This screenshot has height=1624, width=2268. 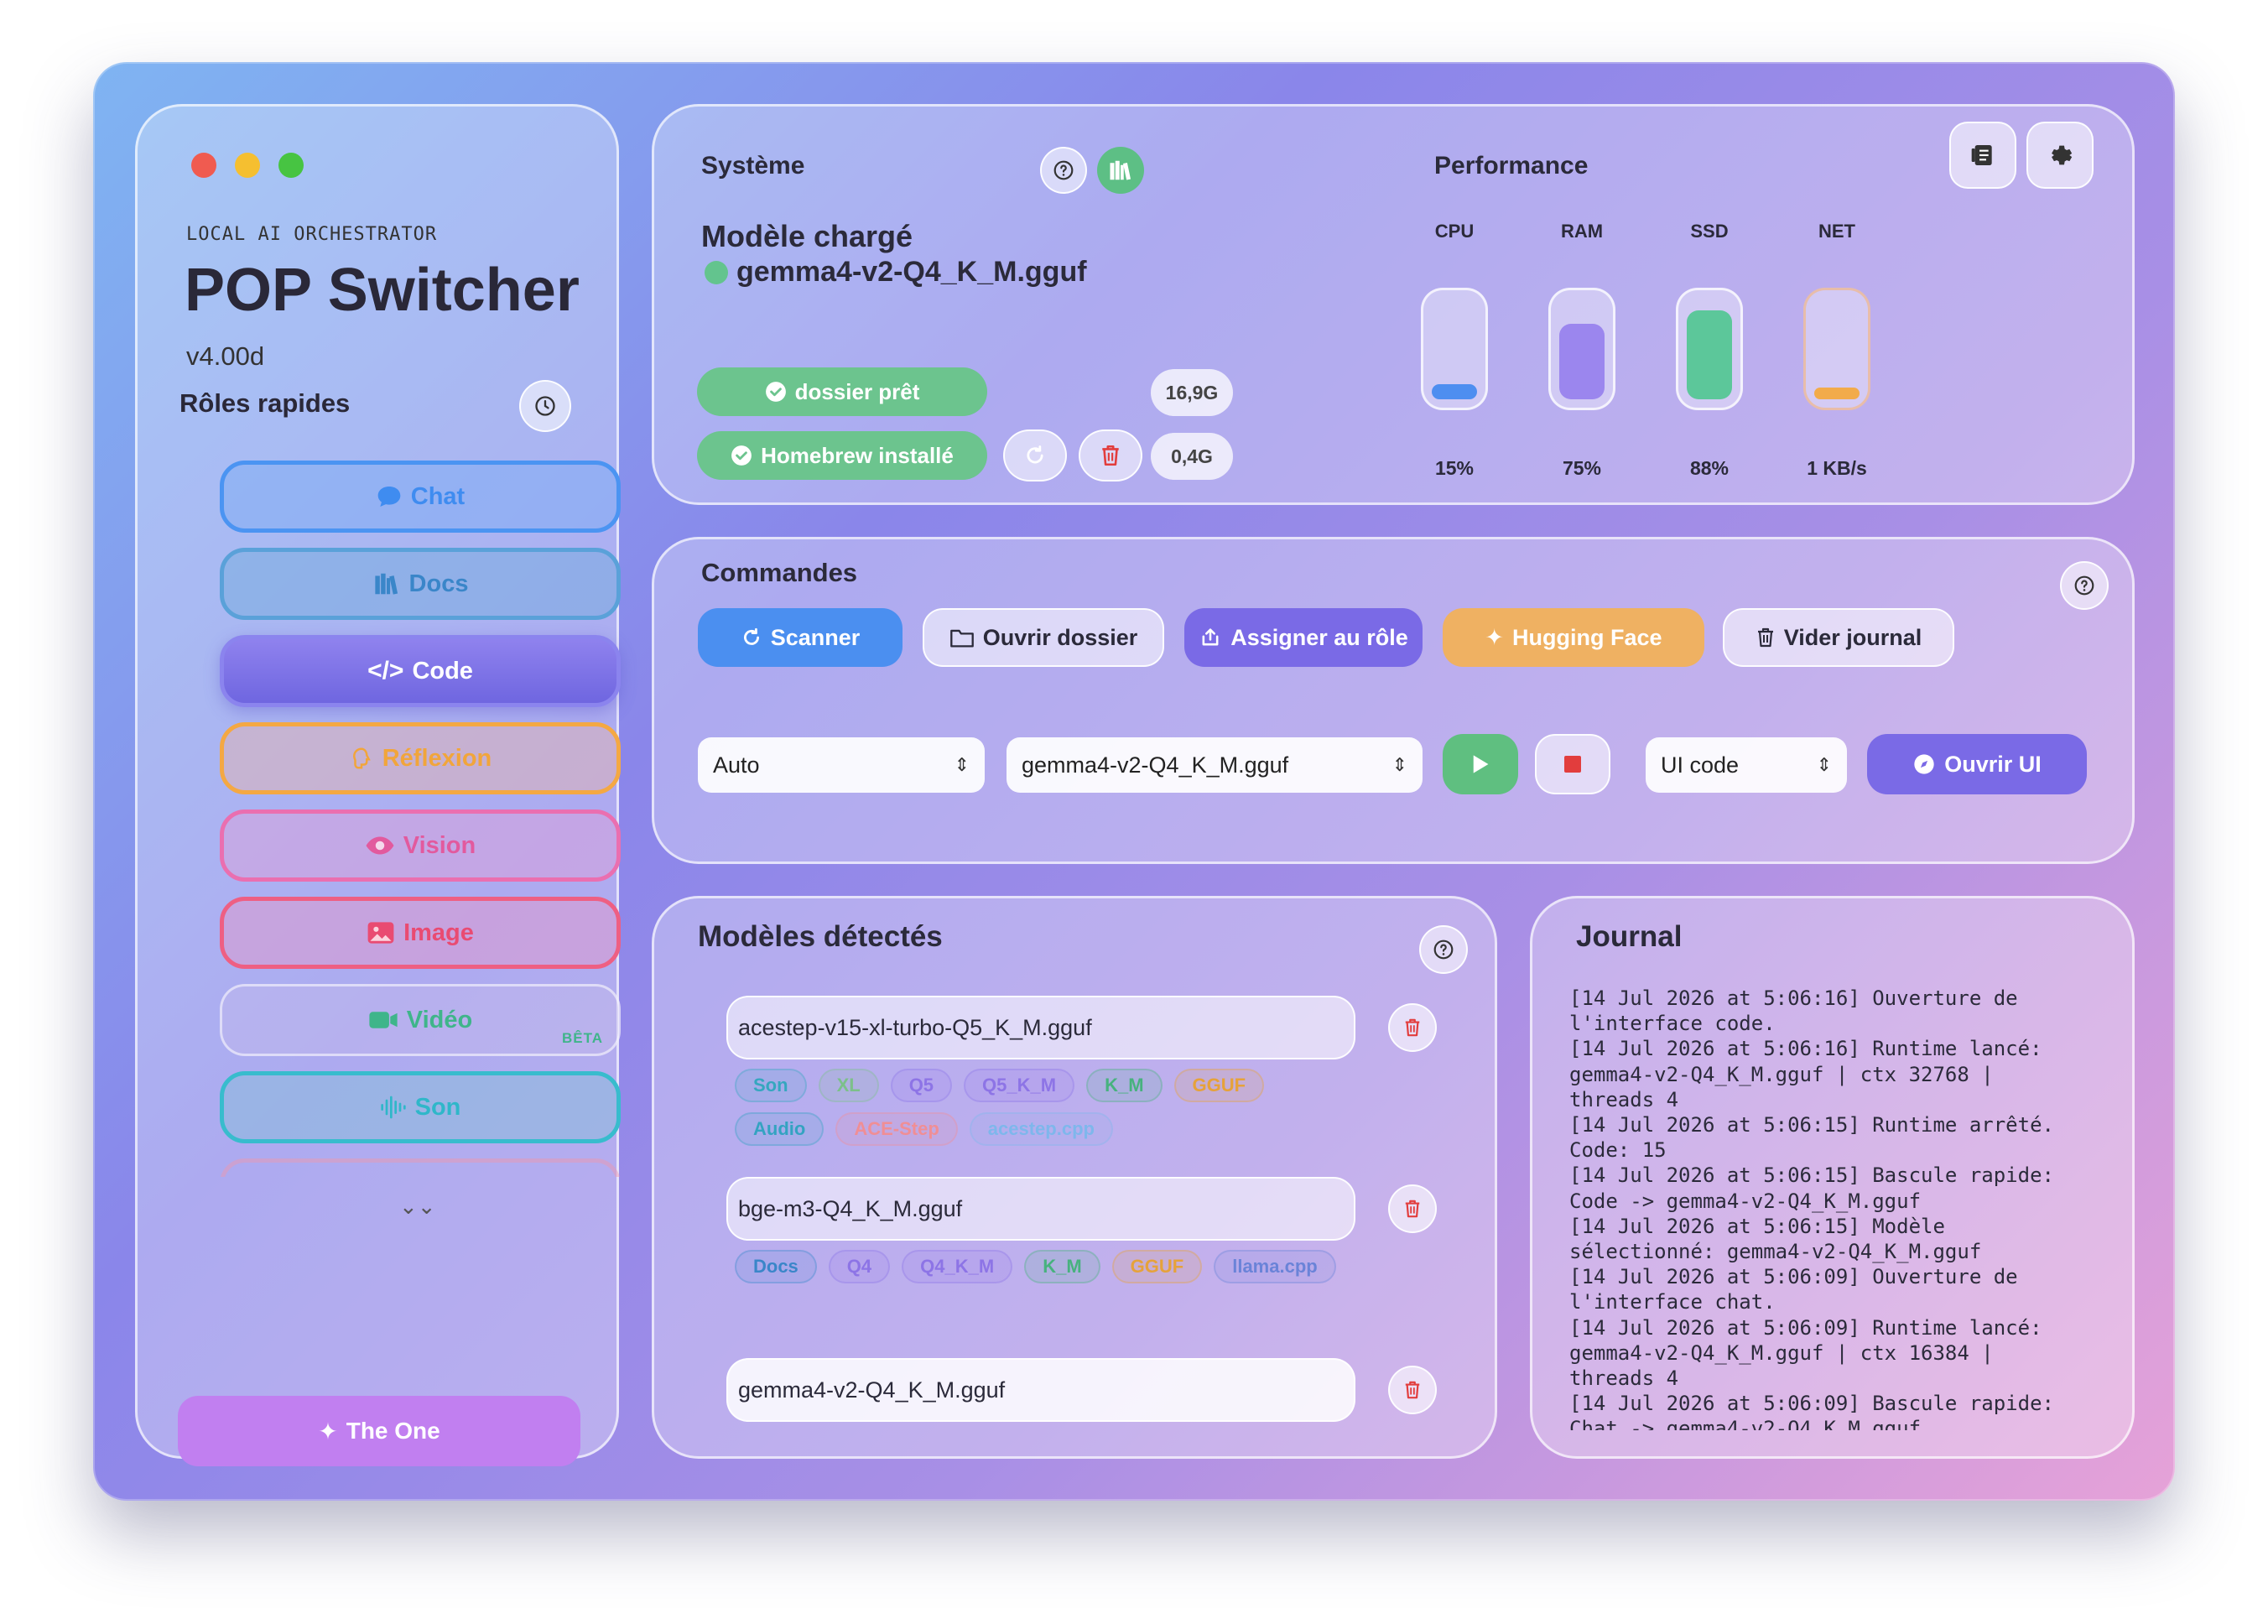 What do you see at coordinates (439, 845) in the screenshot?
I see `role-label: Vision` at bounding box center [439, 845].